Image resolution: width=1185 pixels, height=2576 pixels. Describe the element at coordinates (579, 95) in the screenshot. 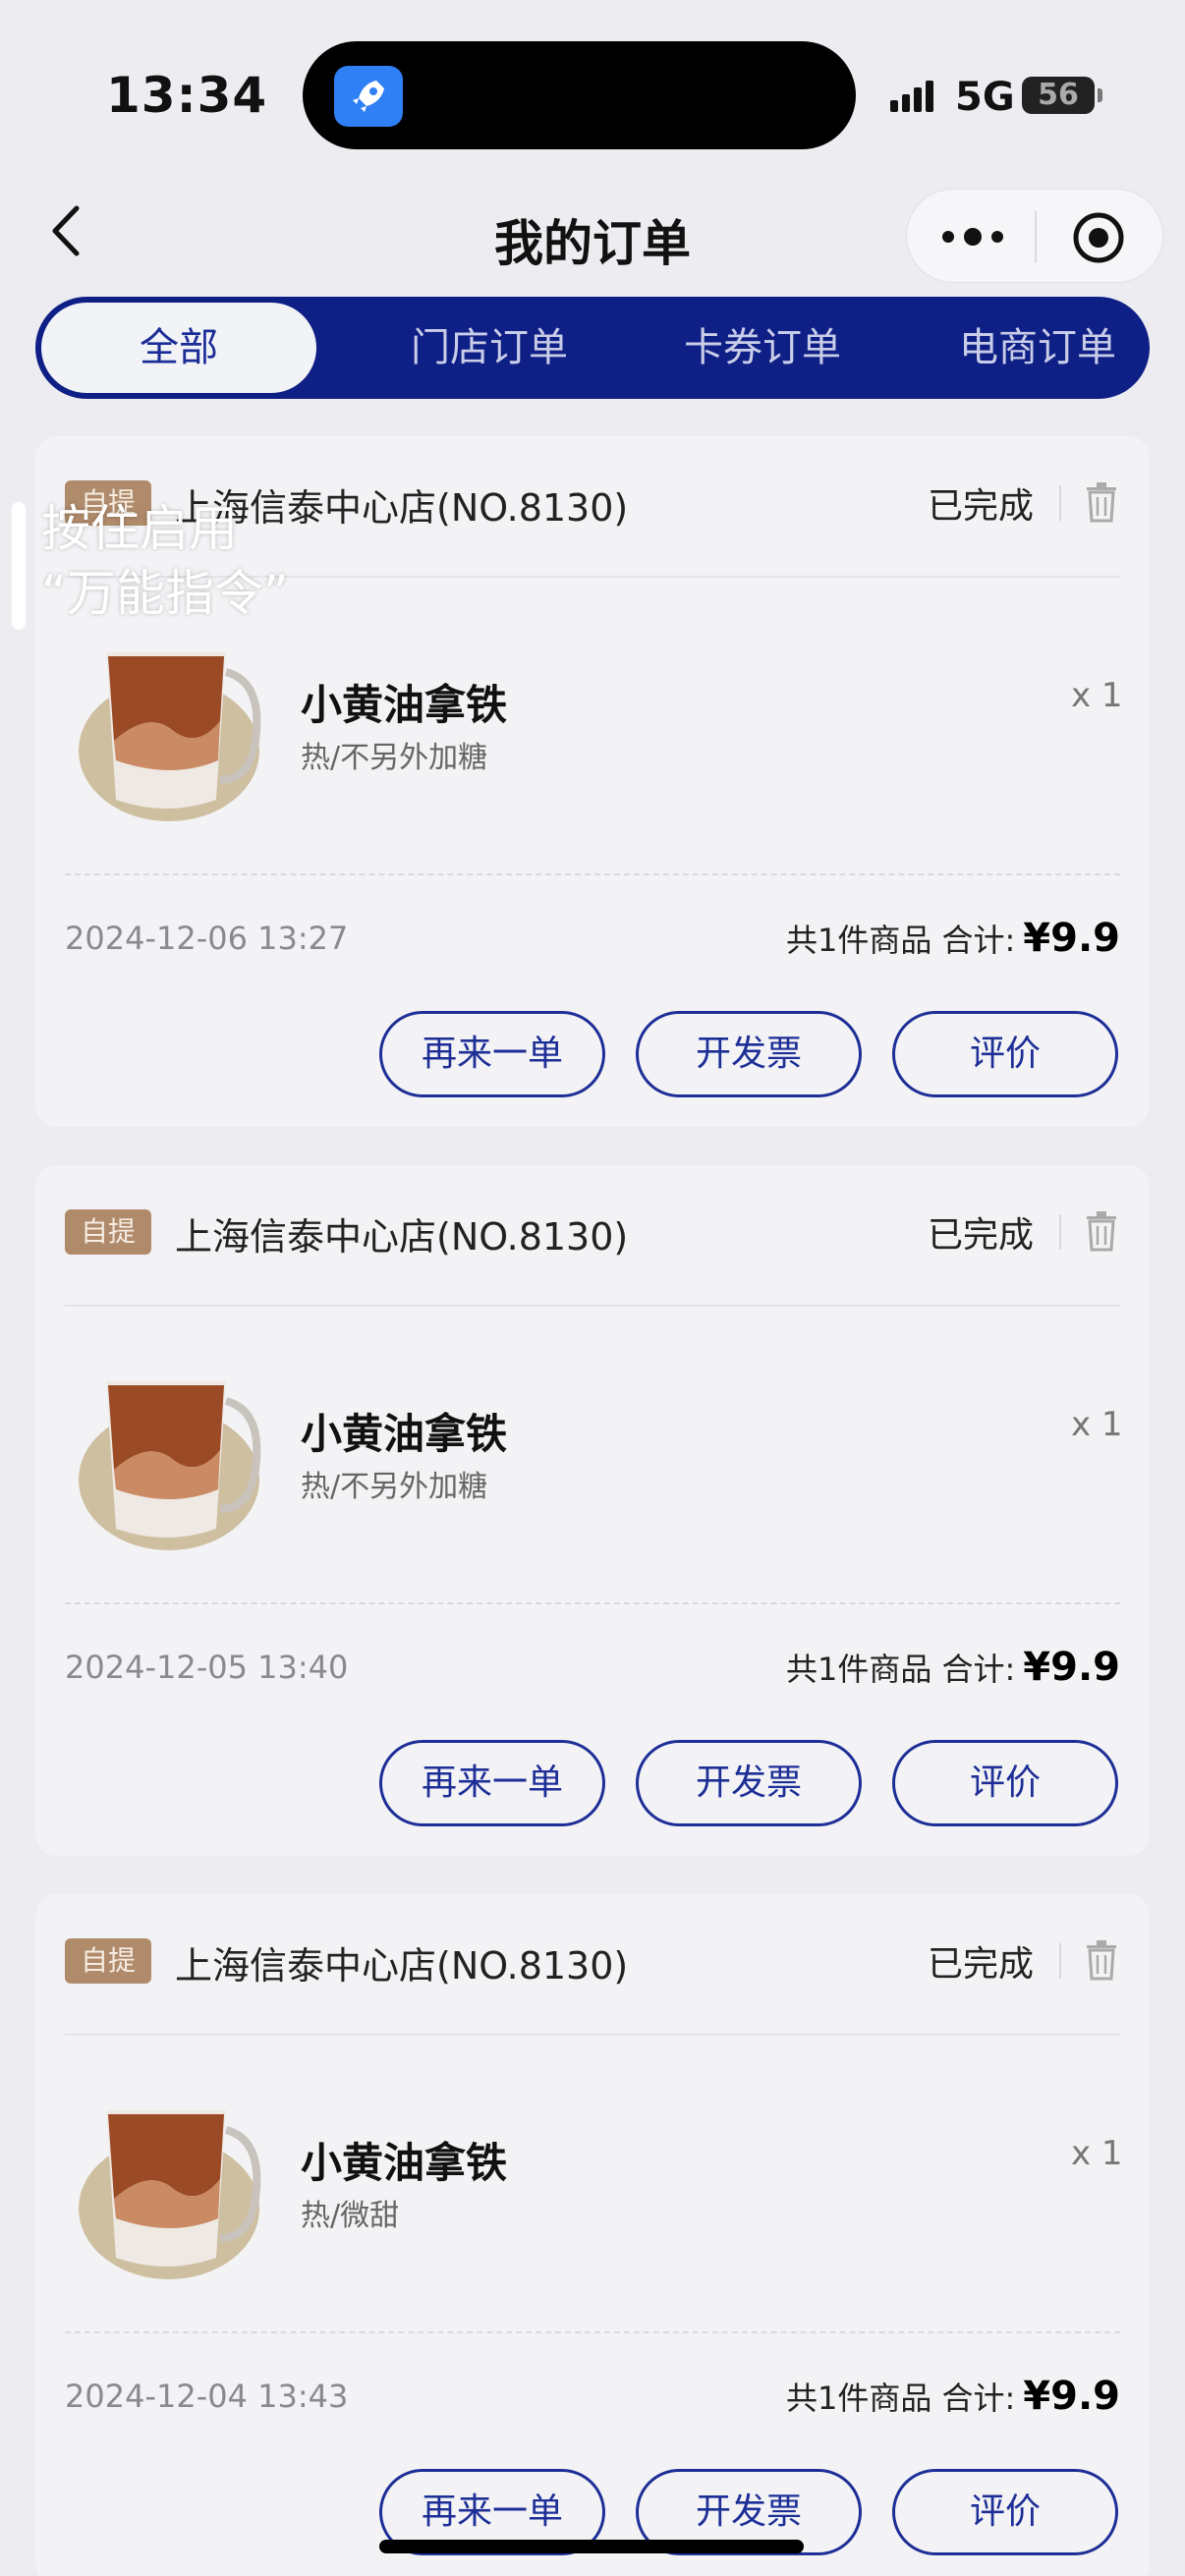

I see `dynamic-island` at that location.